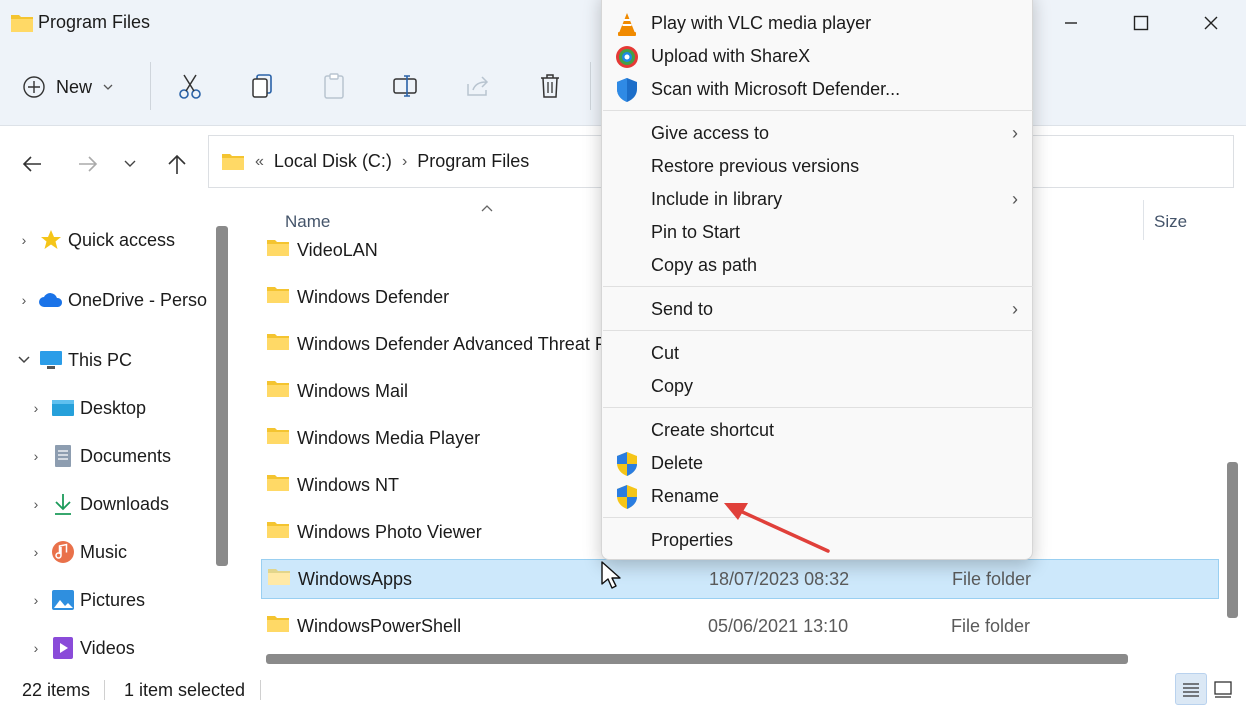 Image resolution: width=1246 pixels, height=706 pixels. Describe the element at coordinates (478, 86) in the screenshot. I see `share-icon` at that location.